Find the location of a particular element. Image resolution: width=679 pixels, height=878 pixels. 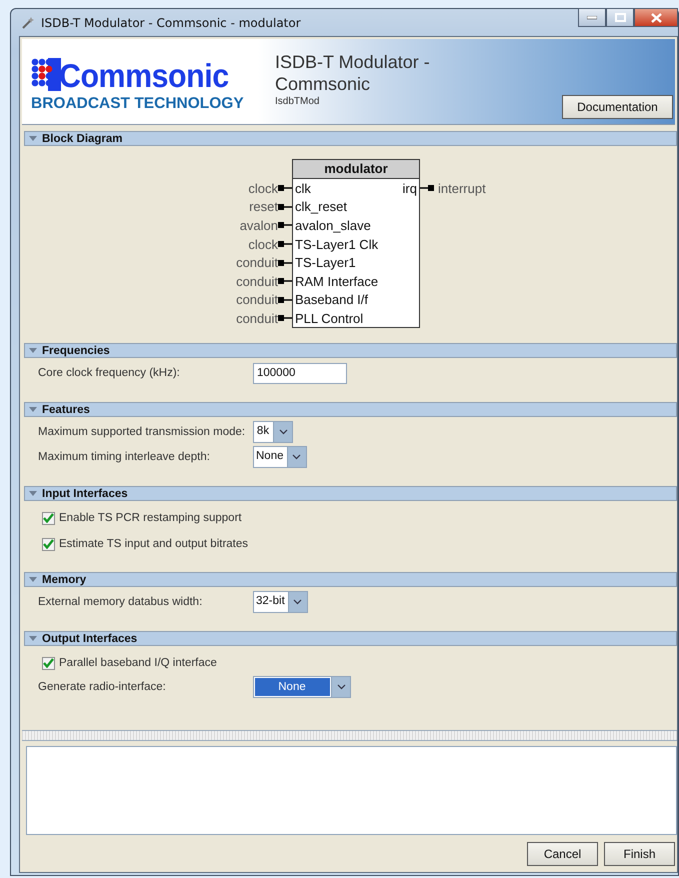

dropdown: 8k is located at coordinates (273, 432).